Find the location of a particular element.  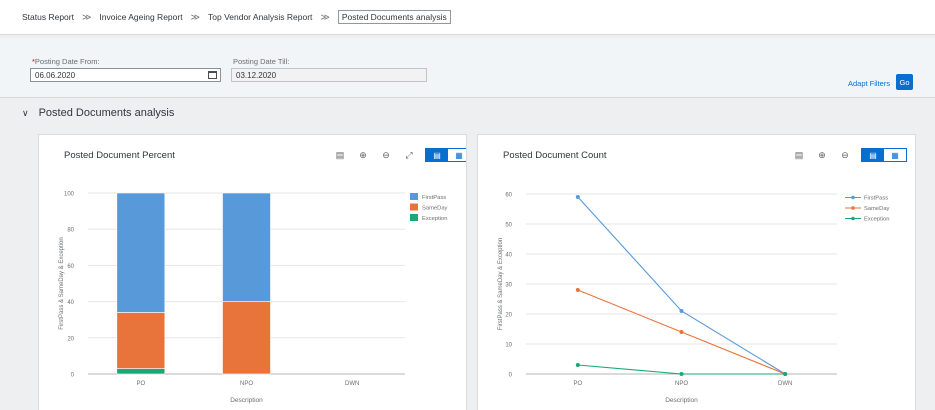

bar-sameday-po is located at coordinates (141, 340).